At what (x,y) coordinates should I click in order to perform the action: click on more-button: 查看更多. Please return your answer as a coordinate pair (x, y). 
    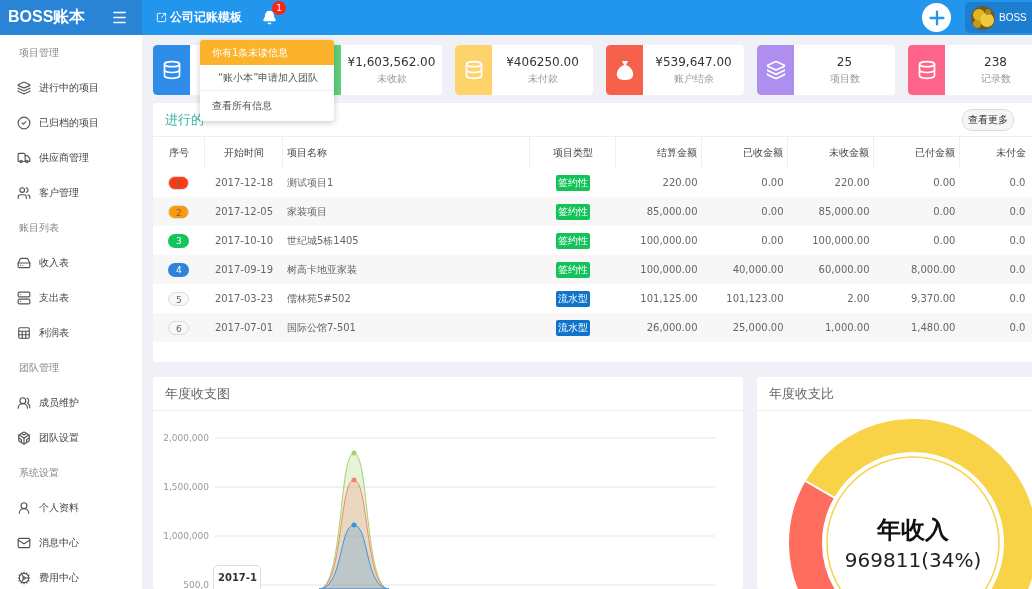
    Looking at the image, I should click on (988, 119).